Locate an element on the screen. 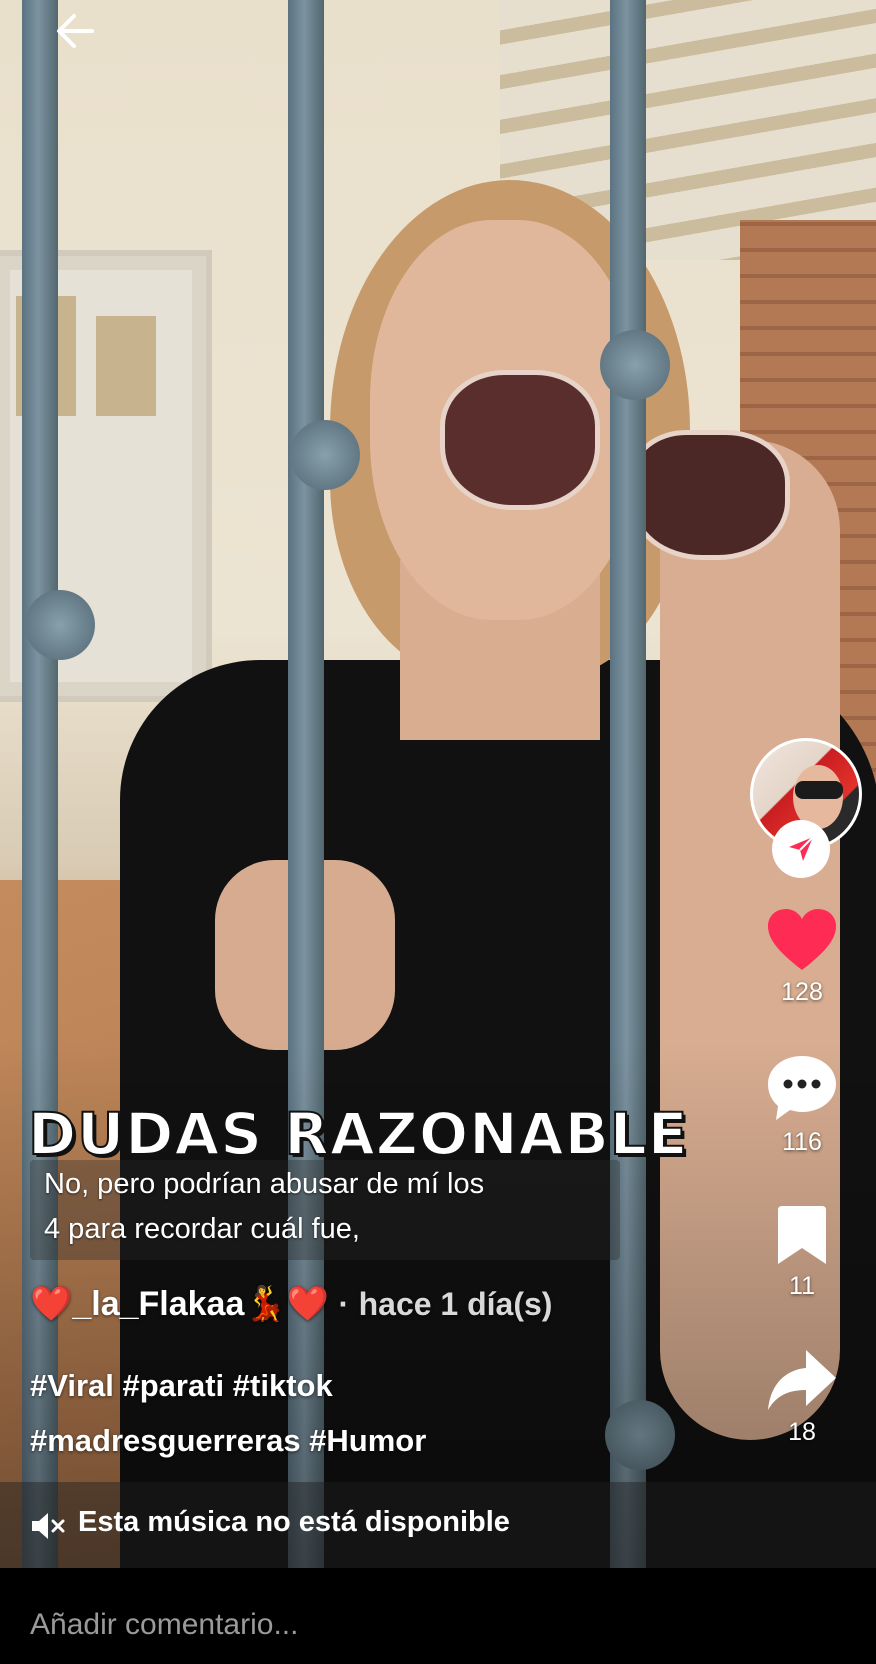  save-count: 11 is located at coordinates (802, 1286).